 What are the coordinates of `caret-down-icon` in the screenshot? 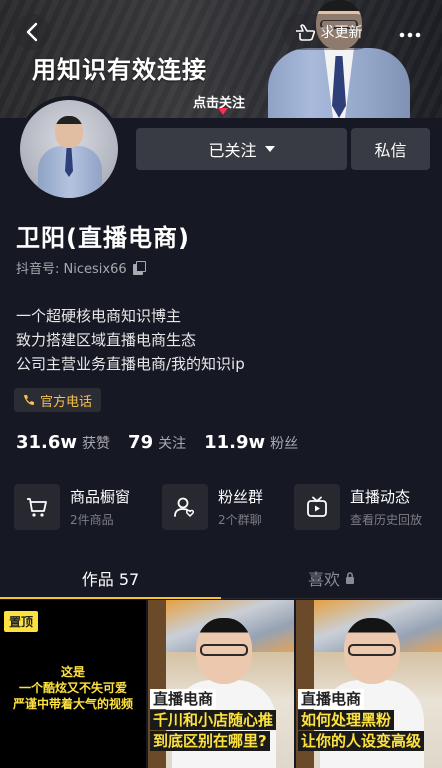 It's located at (269, 149).